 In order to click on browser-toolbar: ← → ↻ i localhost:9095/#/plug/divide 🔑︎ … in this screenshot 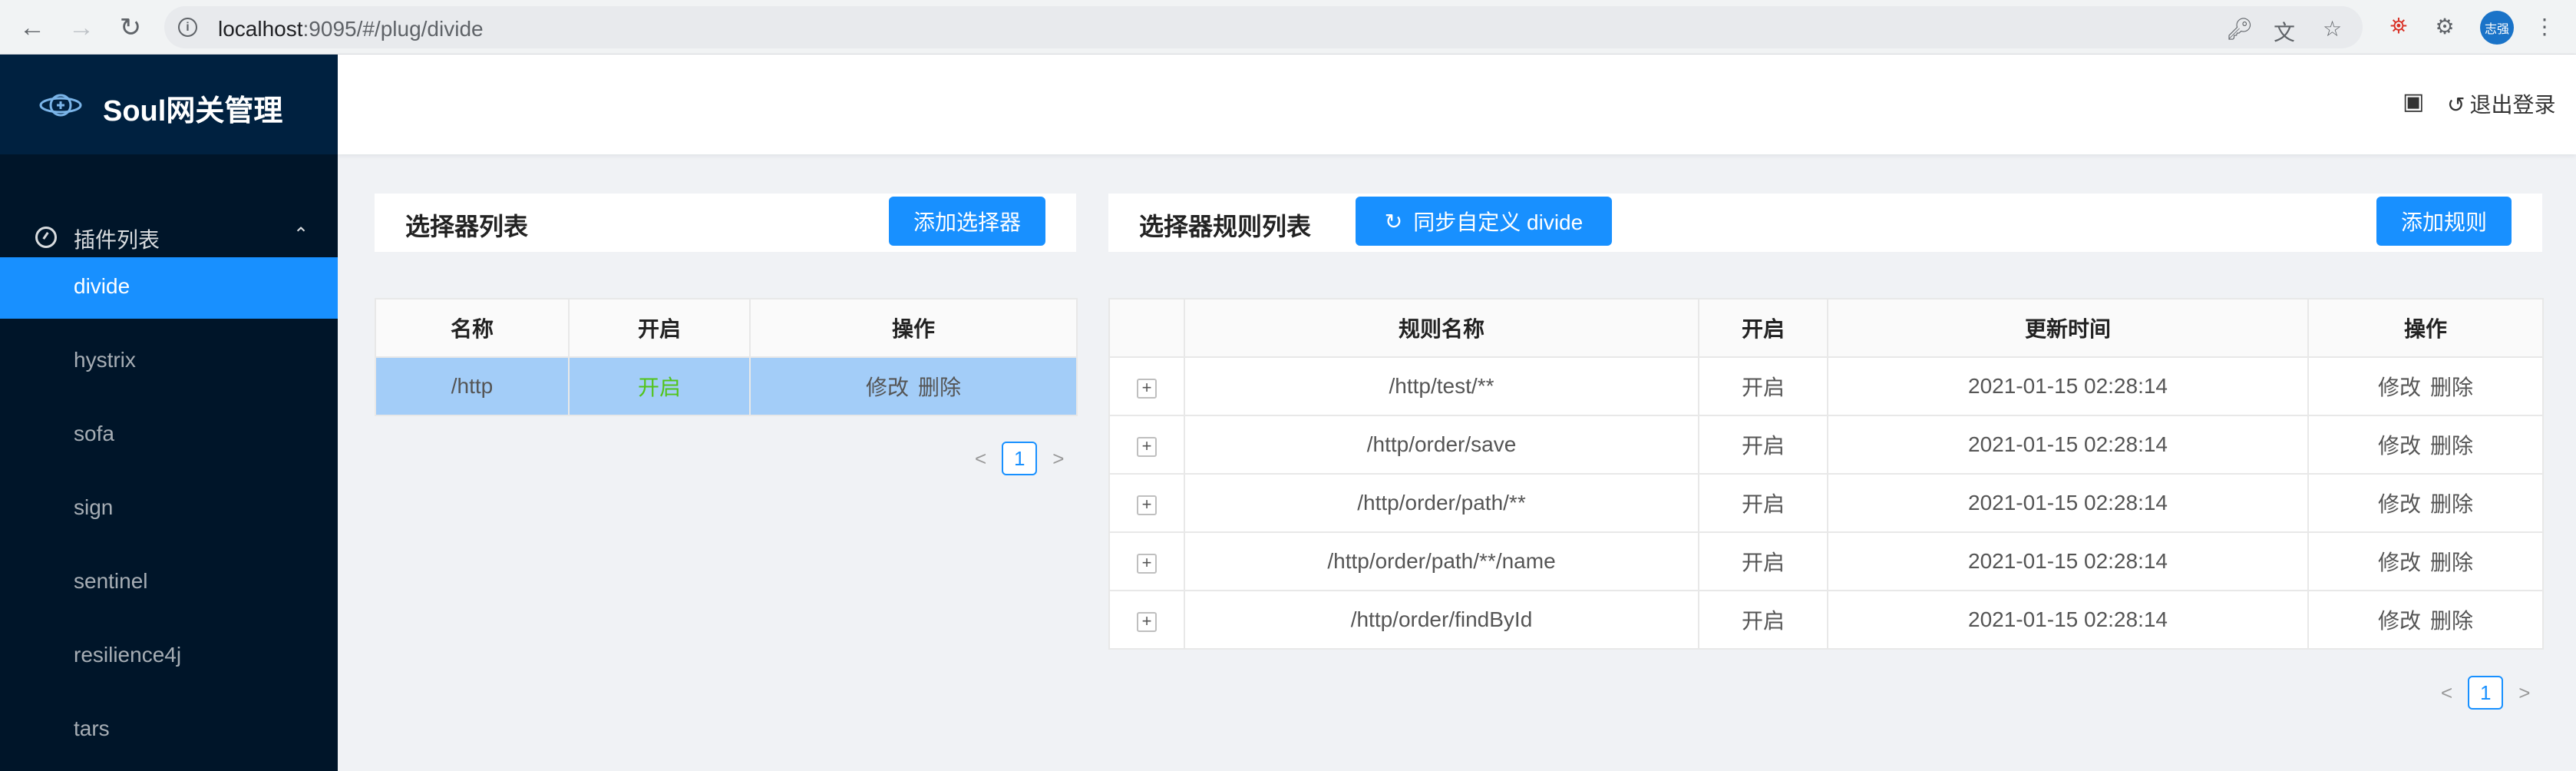, I will do `click(1288, 27)`.